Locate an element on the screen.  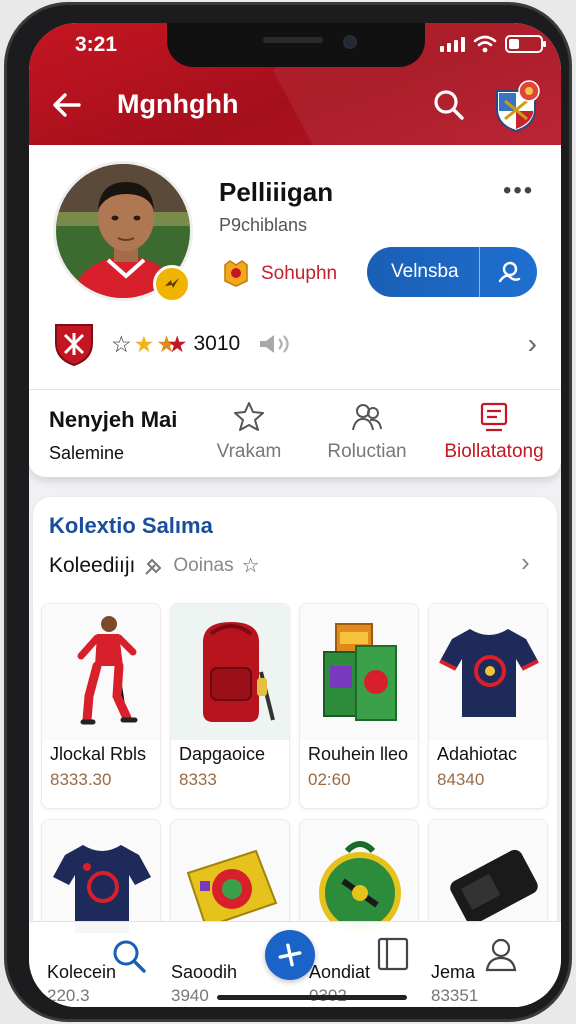
star-rating: ☆ ★ ★ ★ is located at coordinates (149, 343).